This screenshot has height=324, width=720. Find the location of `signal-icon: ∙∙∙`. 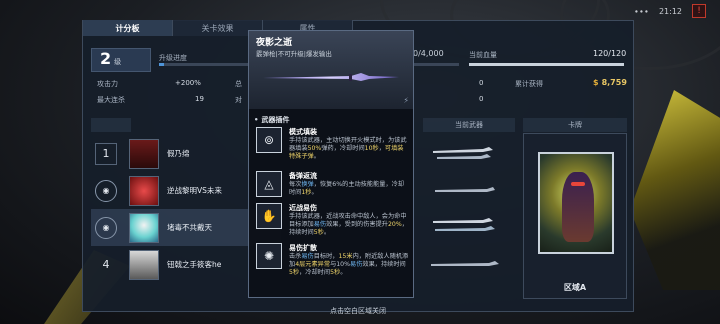

signal-icon: ∙∙∙ is located at coordinates (641, 11).